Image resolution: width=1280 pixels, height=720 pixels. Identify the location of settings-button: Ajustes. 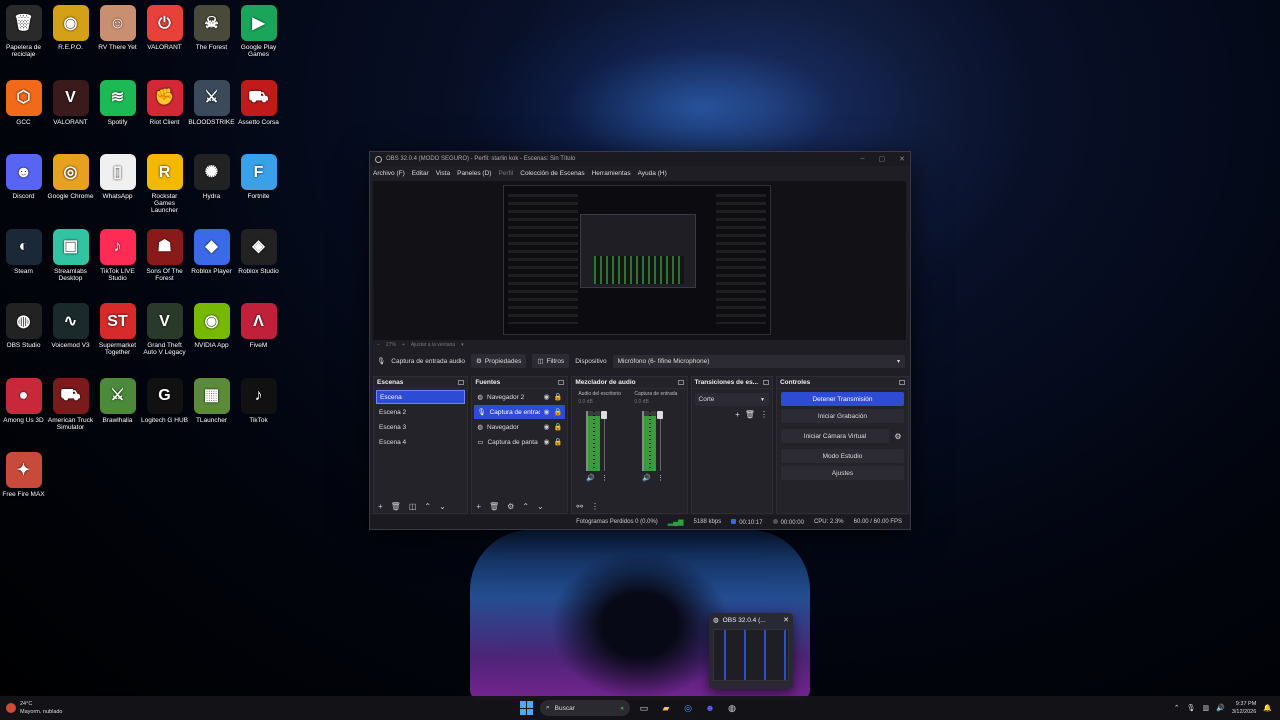
(842, 473).